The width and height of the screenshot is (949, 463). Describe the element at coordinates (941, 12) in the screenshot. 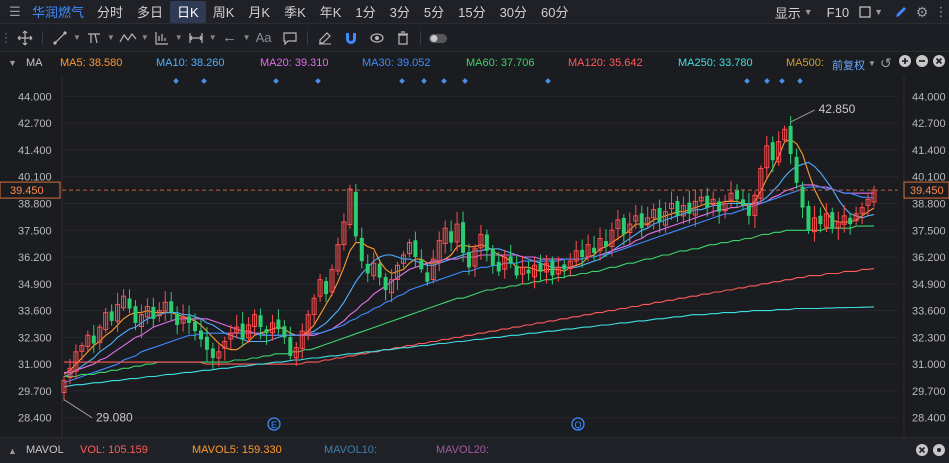

I see `more-dots-icon: ⋮` at that location.